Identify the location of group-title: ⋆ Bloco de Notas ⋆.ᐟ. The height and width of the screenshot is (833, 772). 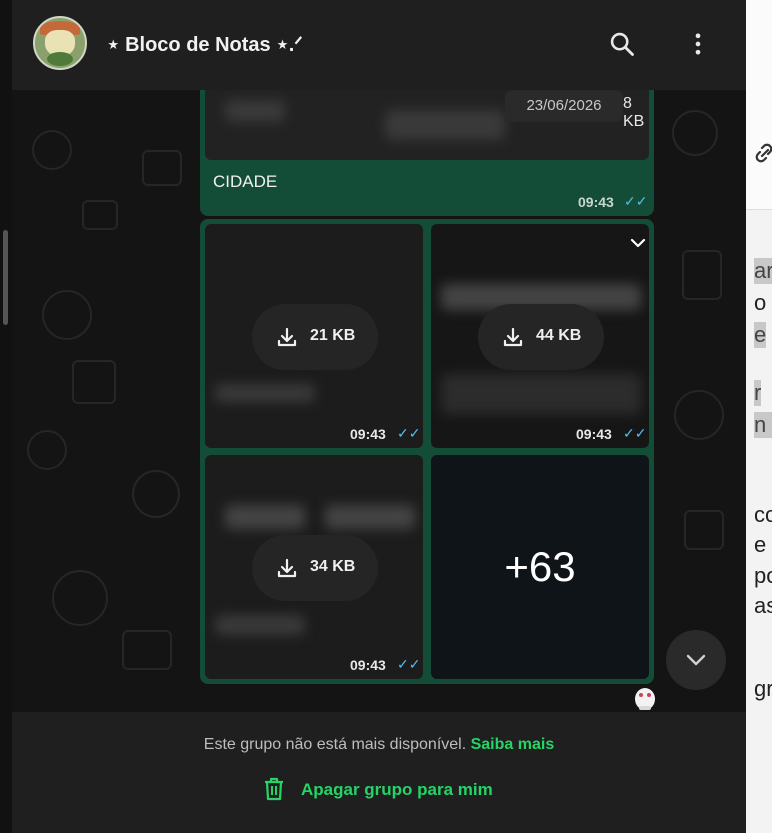
(205, 44).